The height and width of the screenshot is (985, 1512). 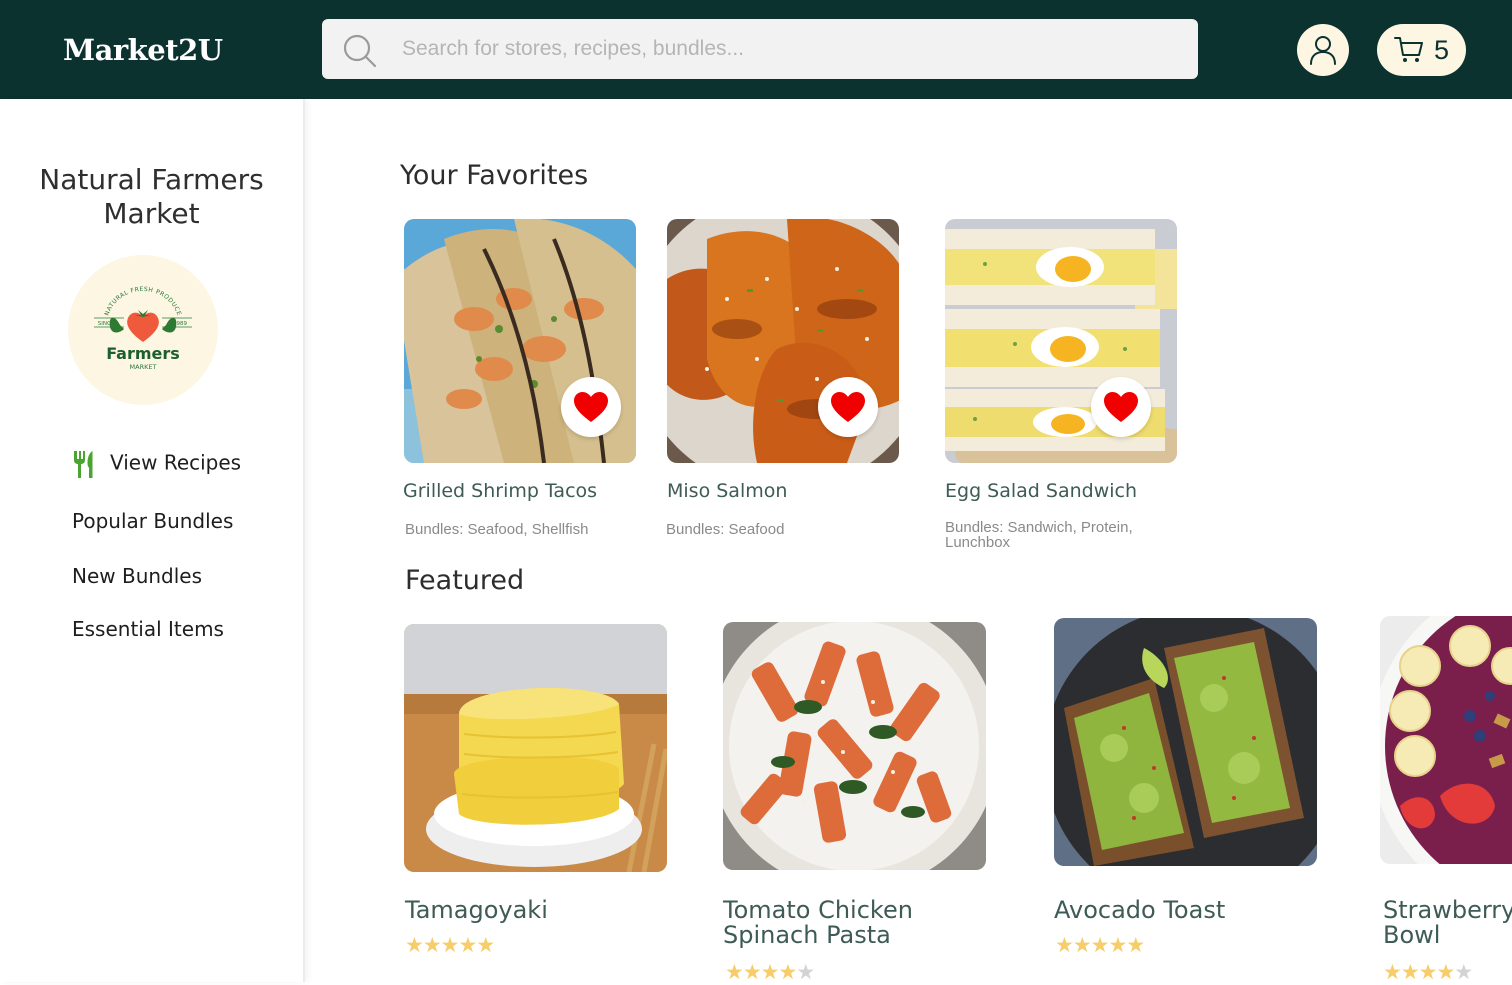 I want to click on favorite-recipe-bundles: Bundles: Seafood, so click(x=725, y=529).